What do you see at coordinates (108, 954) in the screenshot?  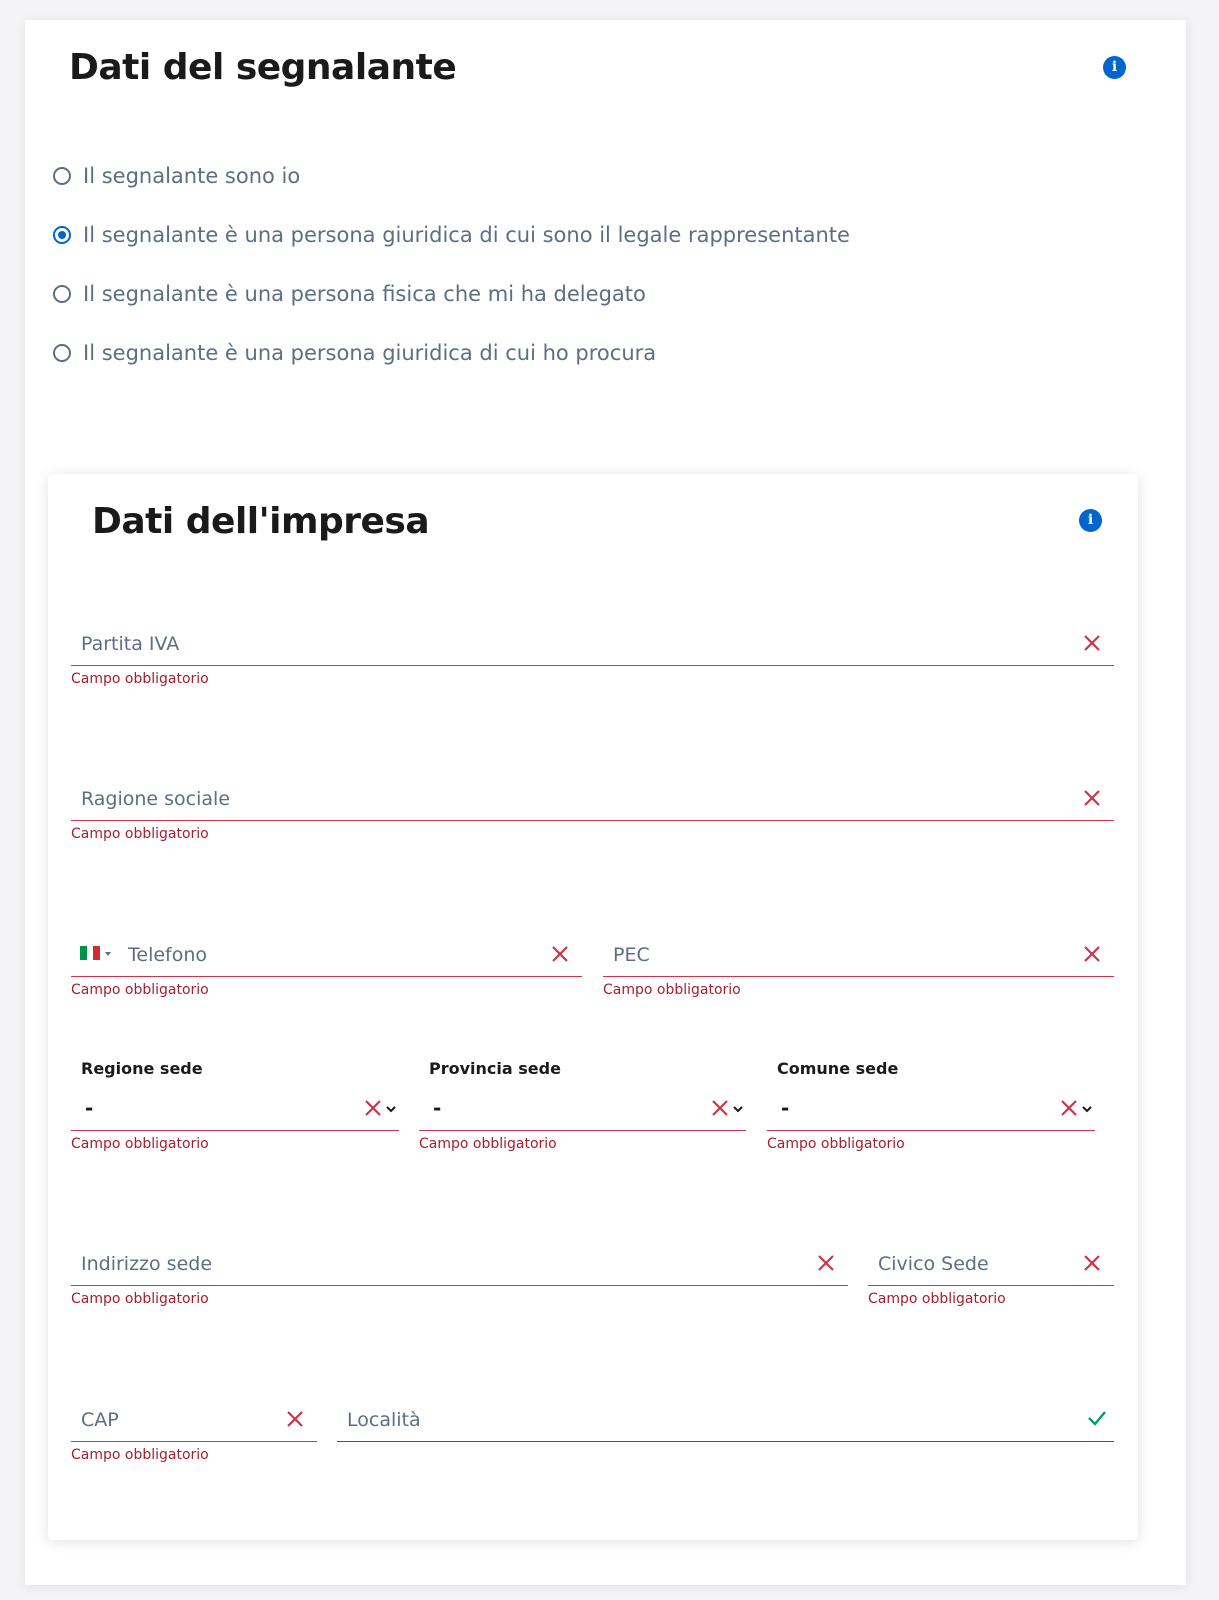 I see `caret-down-icon` at bounding box center [108, 954].